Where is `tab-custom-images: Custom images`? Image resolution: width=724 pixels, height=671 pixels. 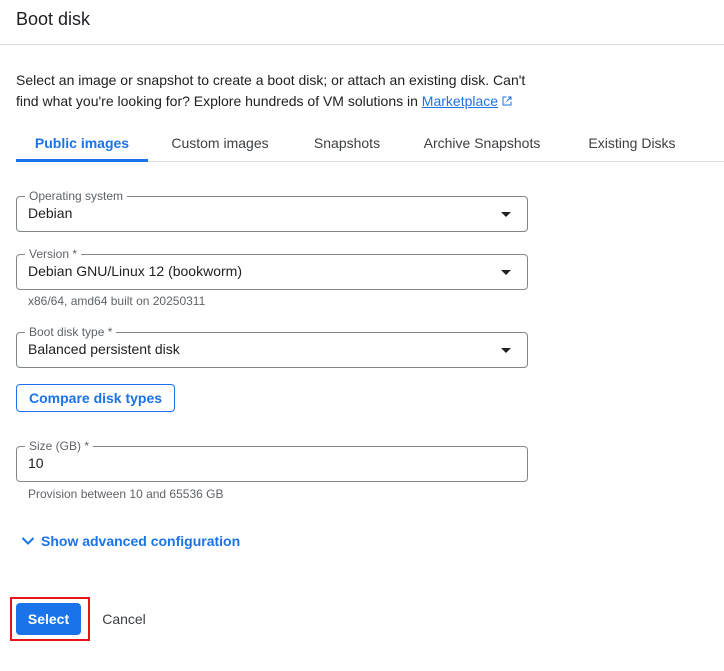
tab-custom-images: Custom images is located at coordinates (220, 143).